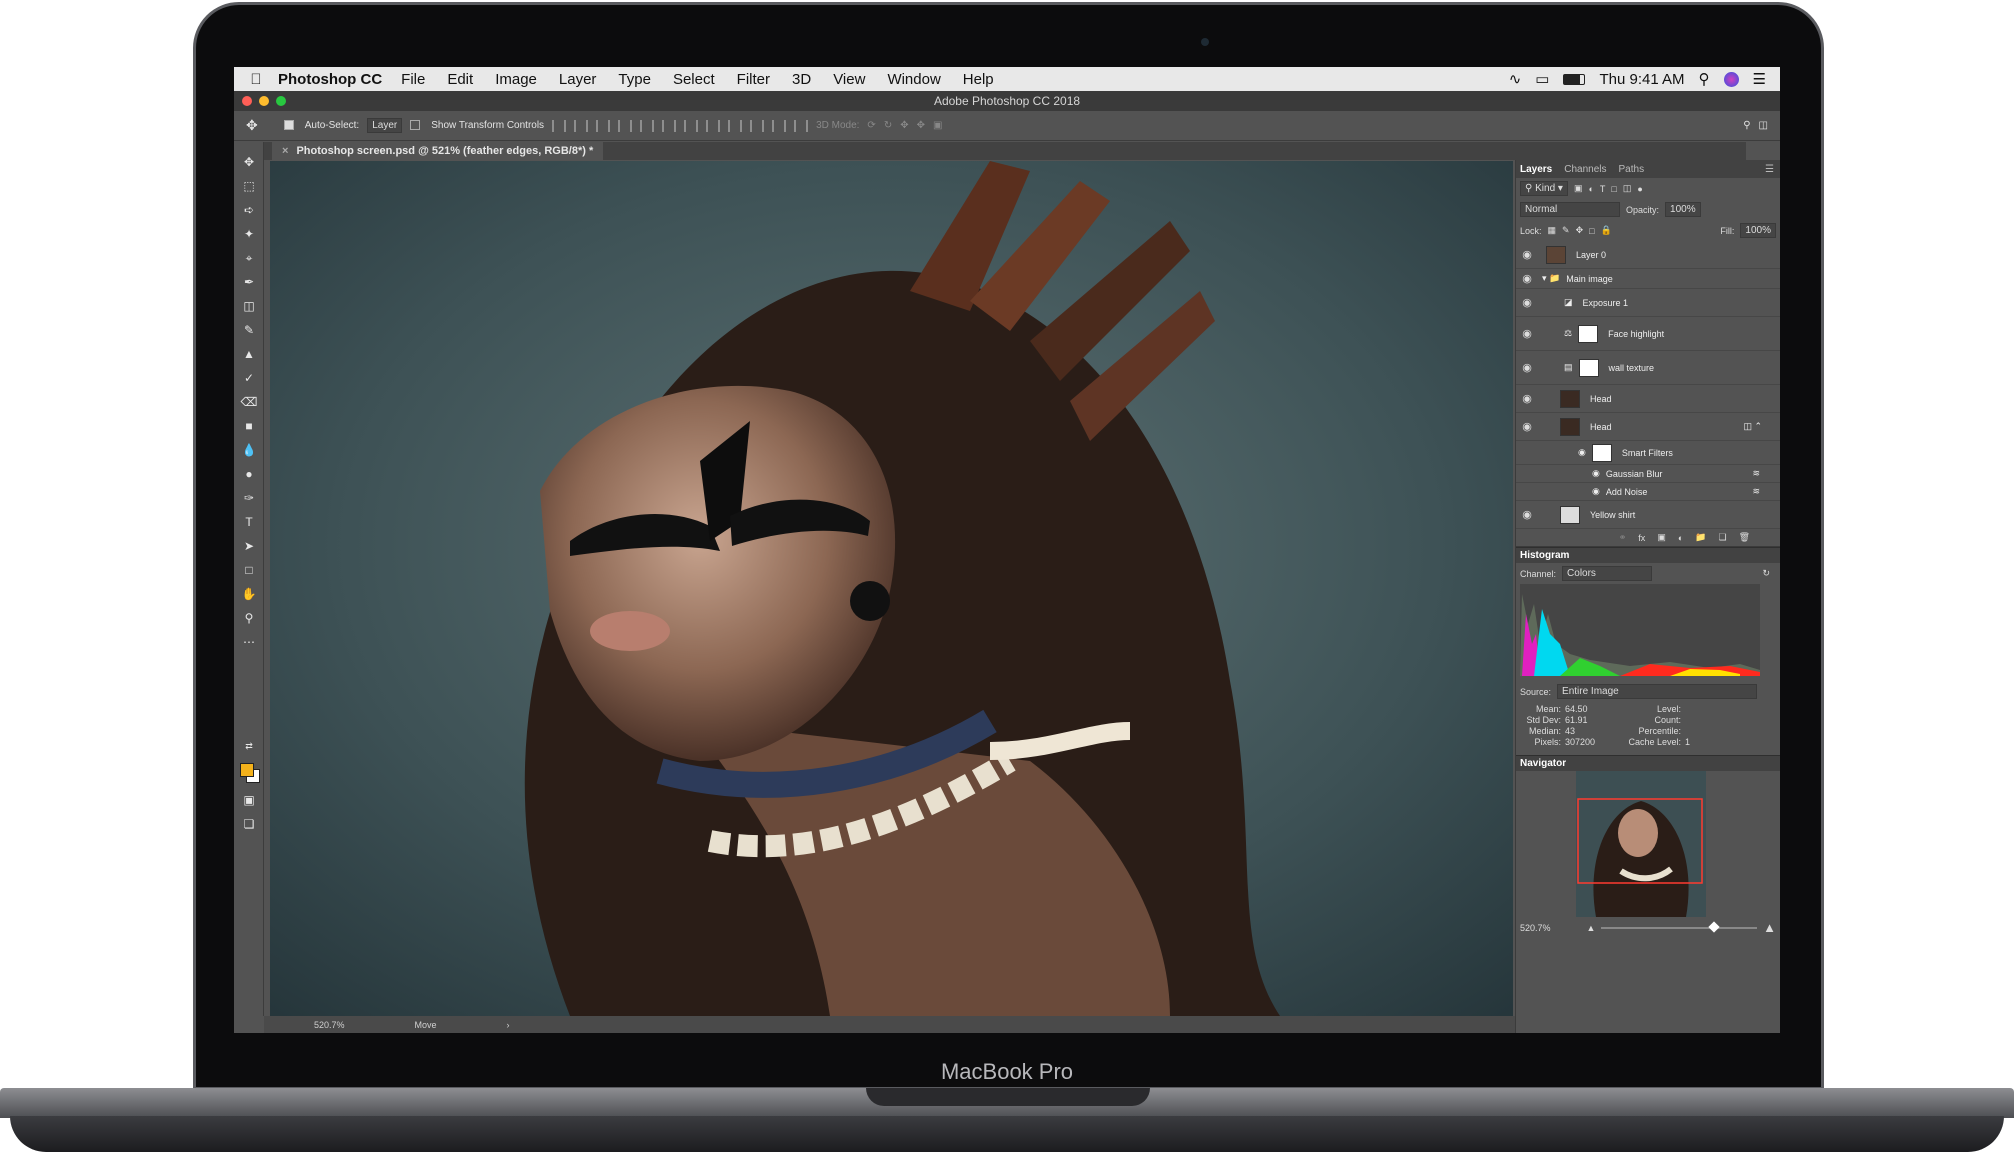 The height and width of the screenshot is (1153, 2014). I want to click on new-group-icon: 📁, so click(1700, 537).